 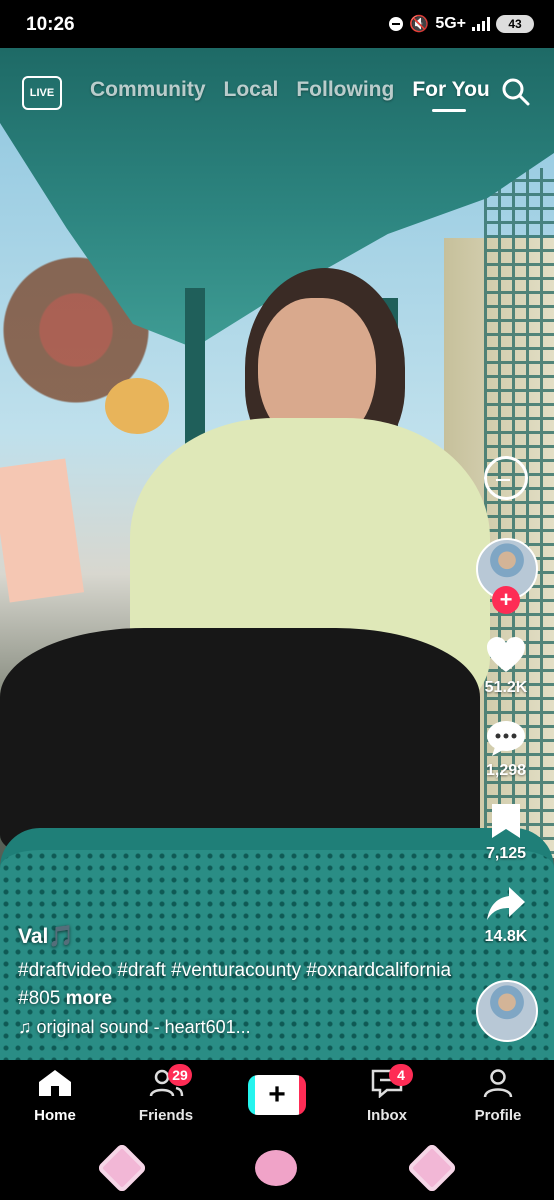 I want to click on status-icons: 🔇 5G+ 43, so click(x=461, y=24).